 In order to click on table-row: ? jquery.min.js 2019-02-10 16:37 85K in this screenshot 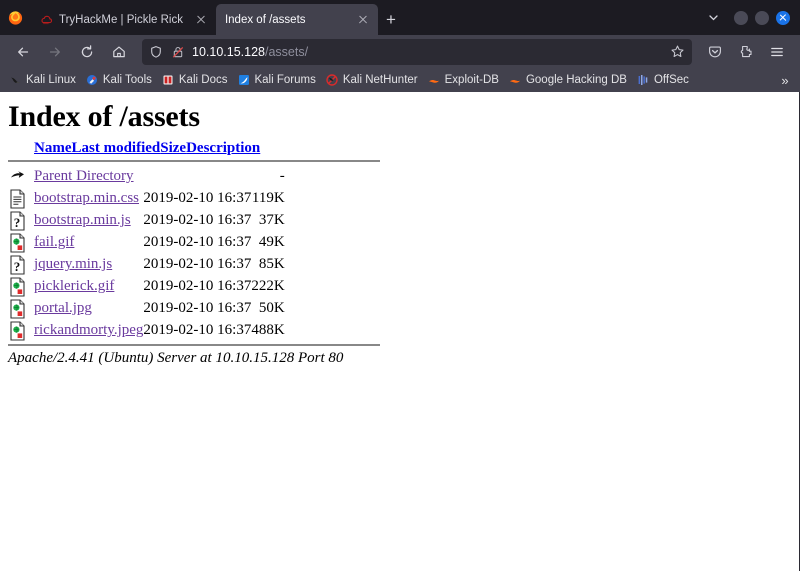, I will do `click(146, 265)`.